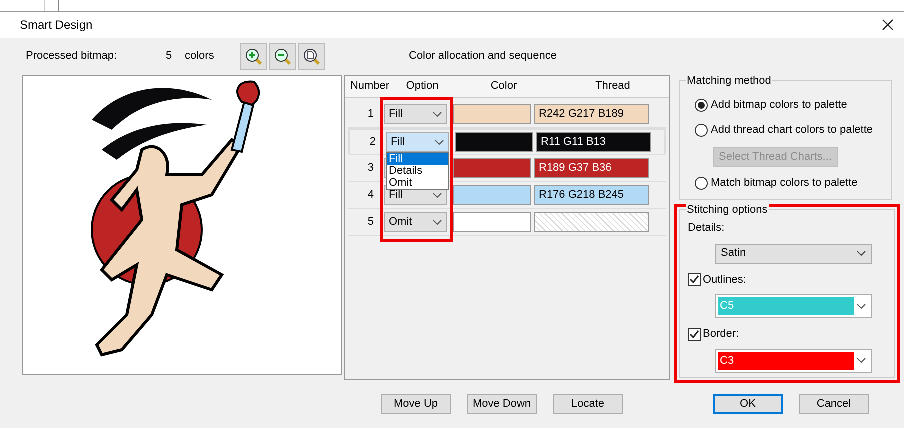 This screenshot has width=904, height=428. Describe the element at coordinates (200, 56) in the screenshot. I see `colors-label: colors` at that location.